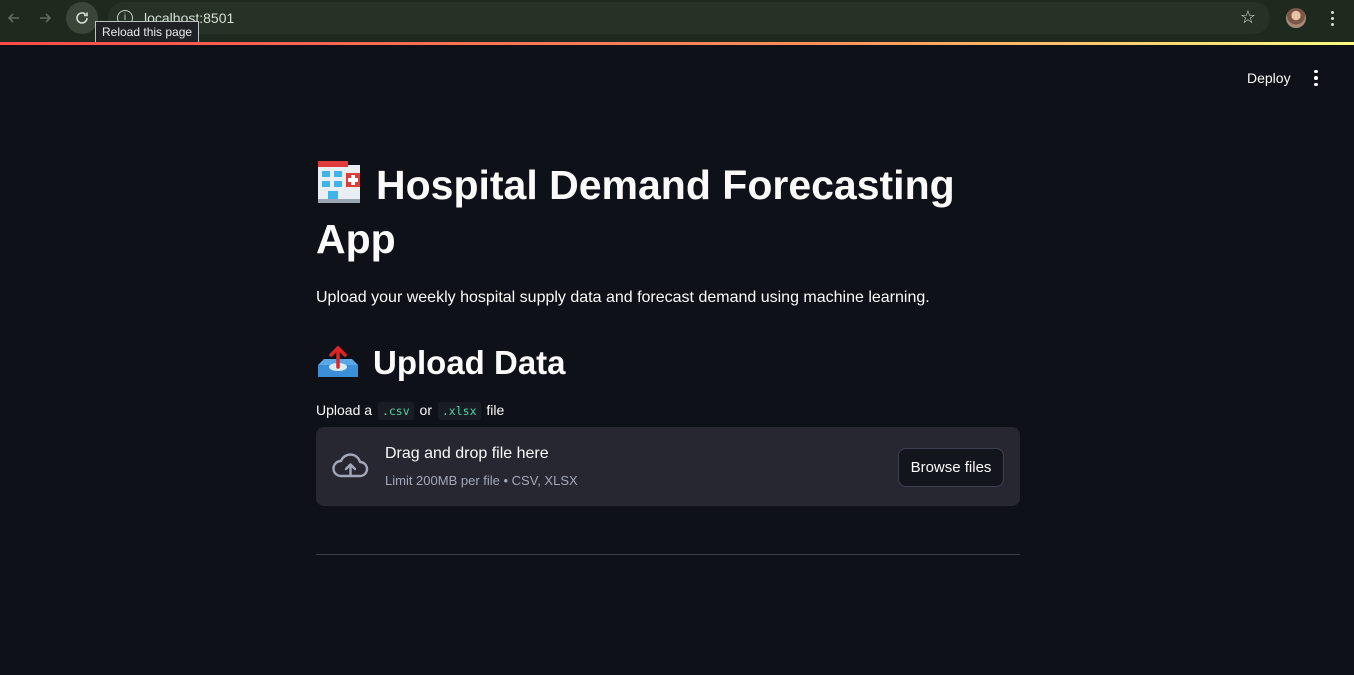 This screenshot has height=675, width=1354. I want to click on uploader-label-suffix: file, so click(495, 410).